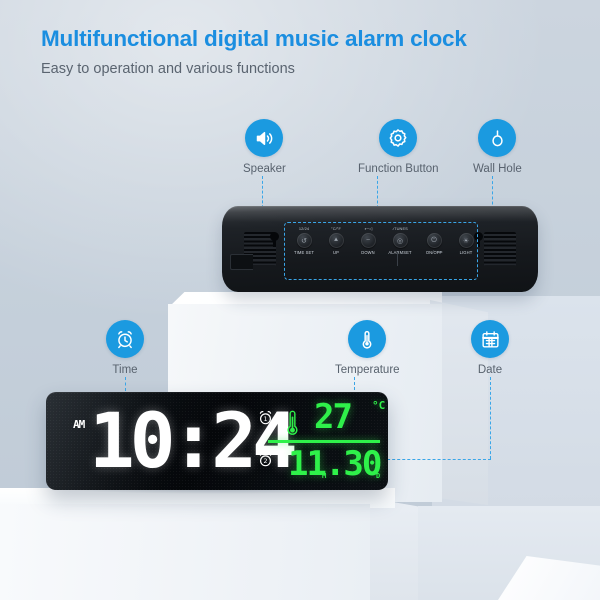 This screenshot has width=600, height=600. Describe the element at coordinates (398, 169) in the screenshot. I see `callout-label: Function Button` at that location.